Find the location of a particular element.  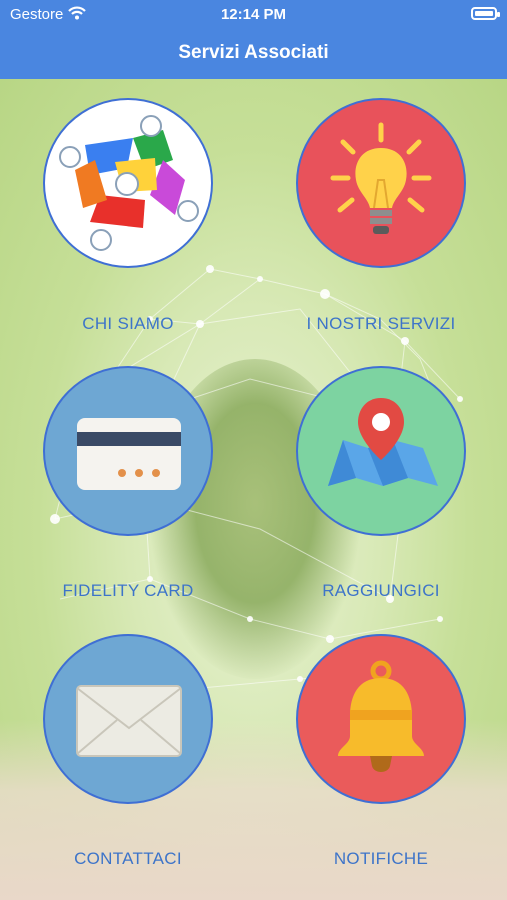

notifiche-button is located at coordinates (381, 719).